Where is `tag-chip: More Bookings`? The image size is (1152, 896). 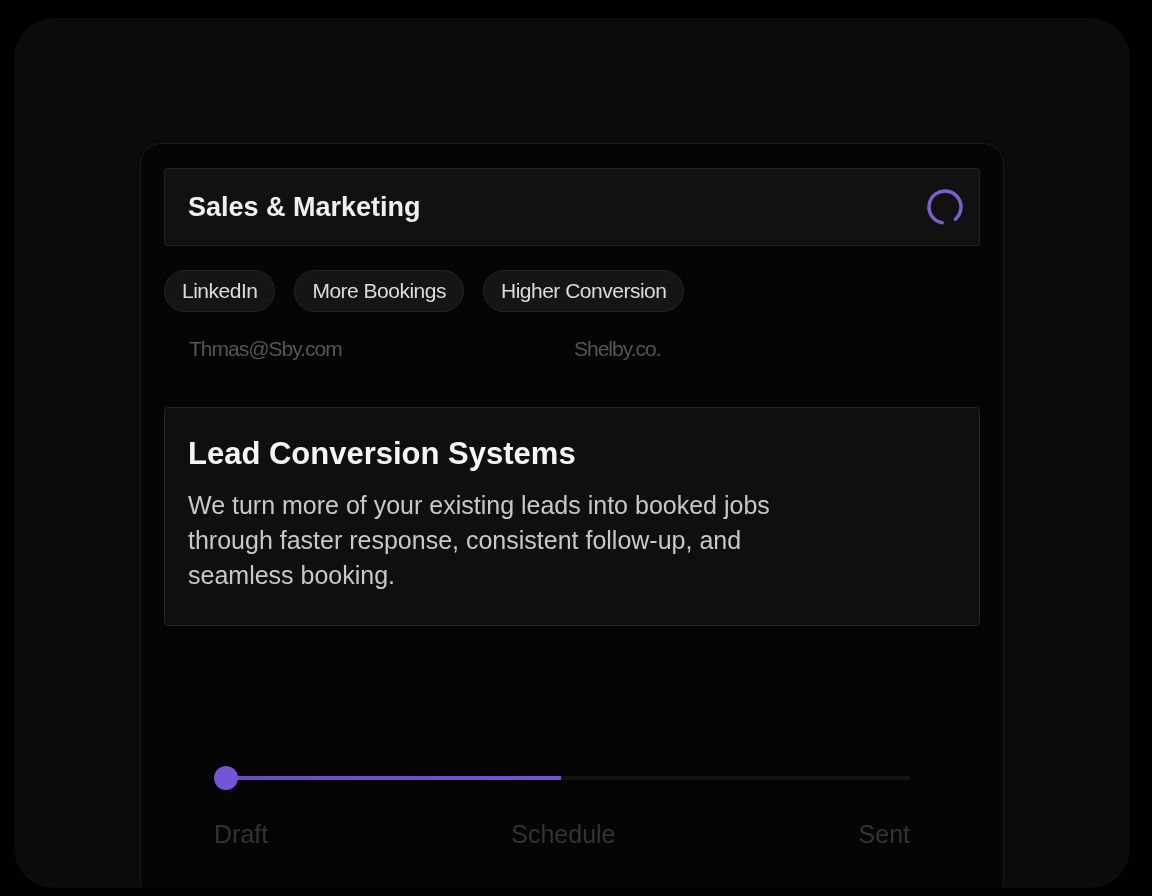
tag-chip: More Bookings is located at coordinates (379, 291).